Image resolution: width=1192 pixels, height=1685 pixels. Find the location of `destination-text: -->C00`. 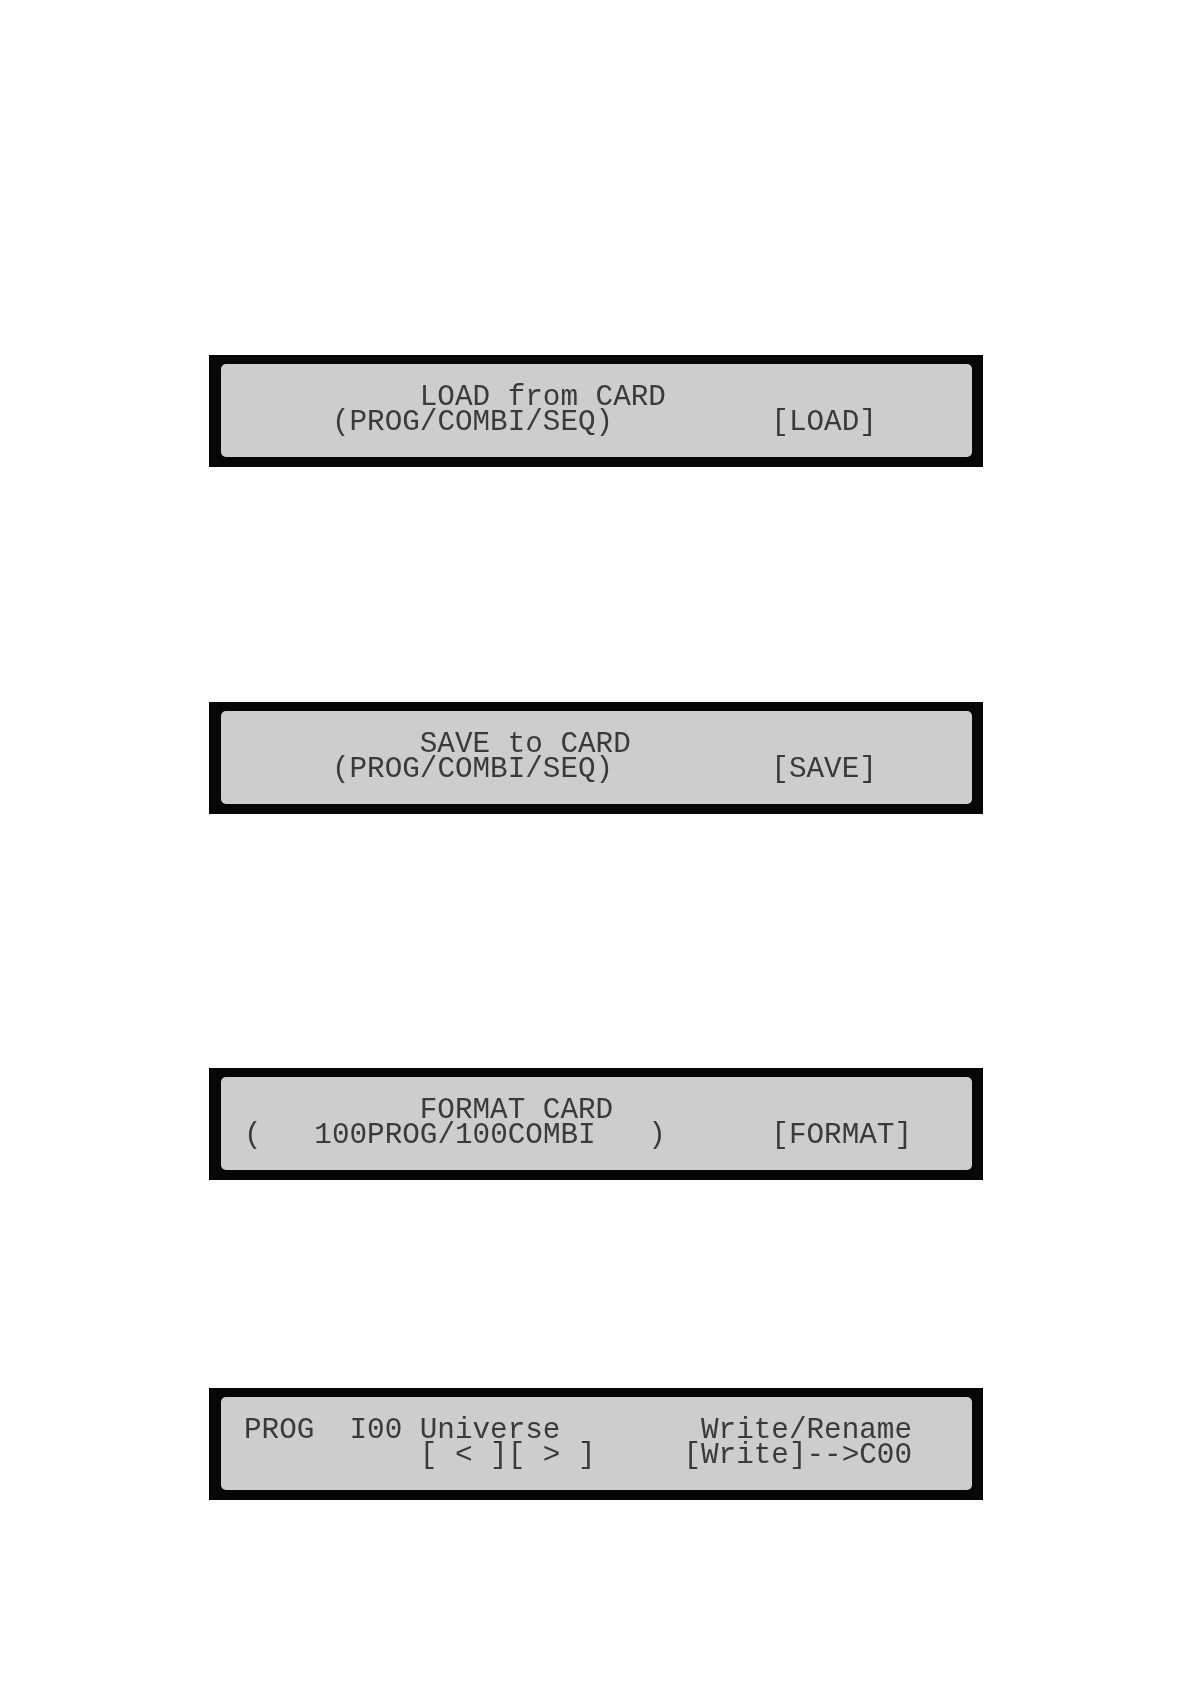

destination-text: -->C00 is located at coordinates (859, 1455).